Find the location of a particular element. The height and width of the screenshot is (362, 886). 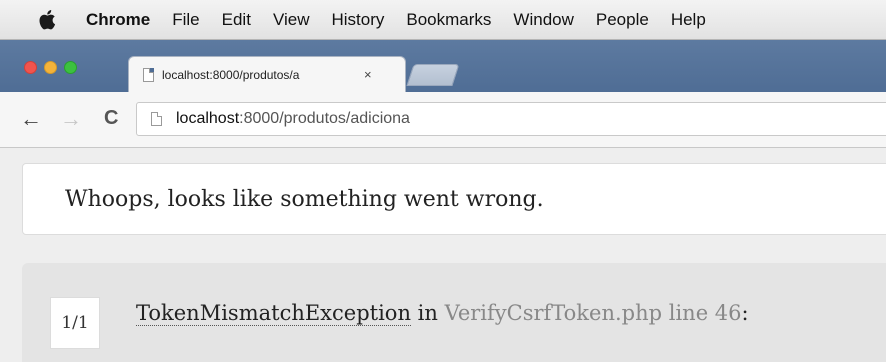

window-zoom-button is located at coordinates (70, 67).